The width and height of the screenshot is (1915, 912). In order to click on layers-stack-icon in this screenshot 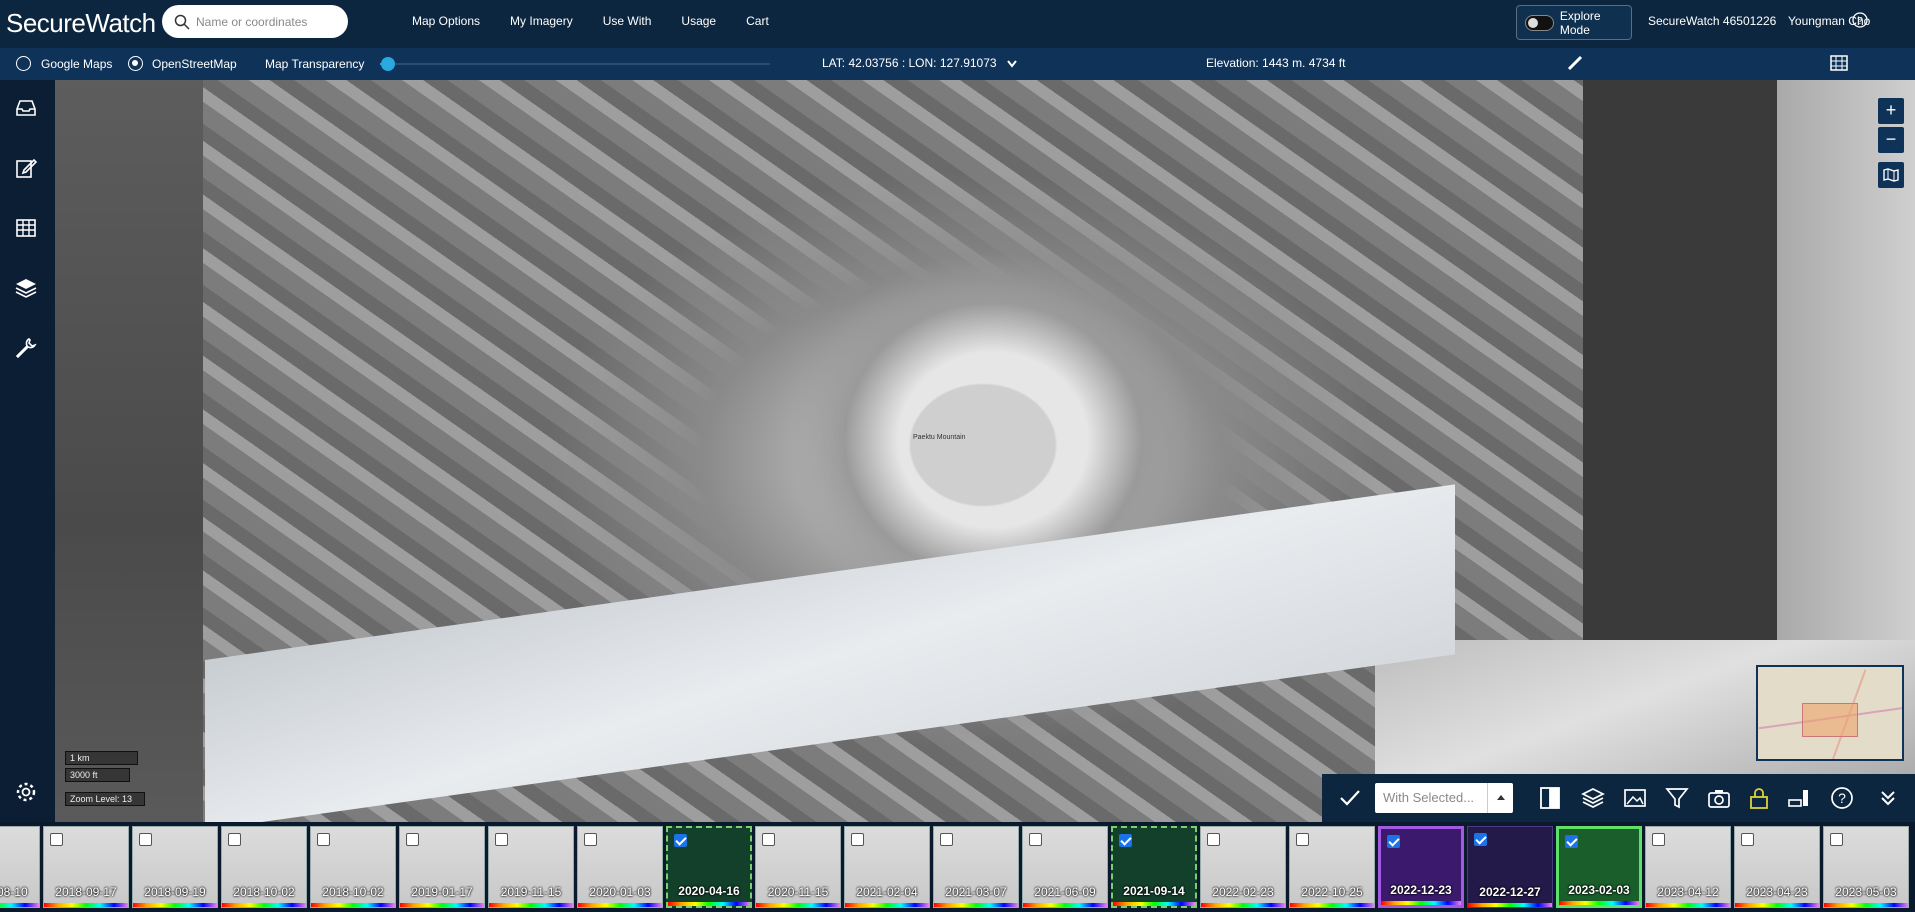, I will do `click(1593, 798)`.